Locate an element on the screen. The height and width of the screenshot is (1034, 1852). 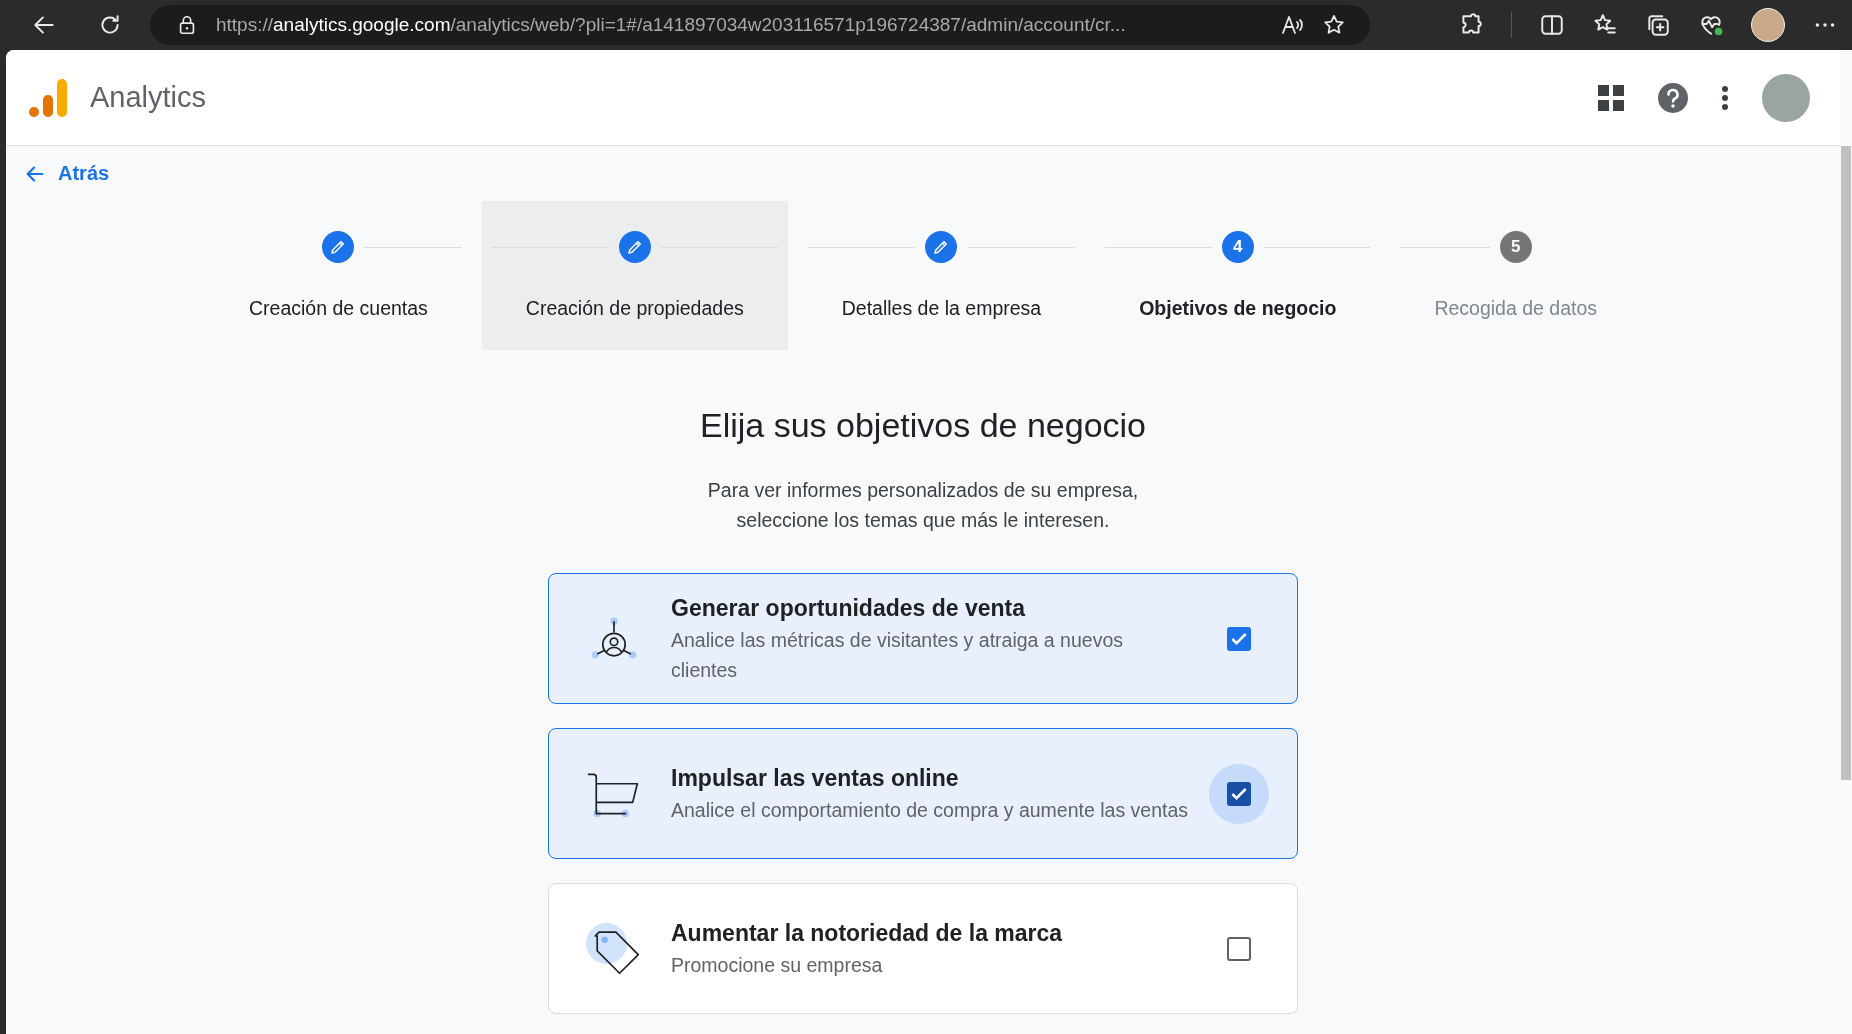
step-number: 5 is located at coordinates (1515, 247).